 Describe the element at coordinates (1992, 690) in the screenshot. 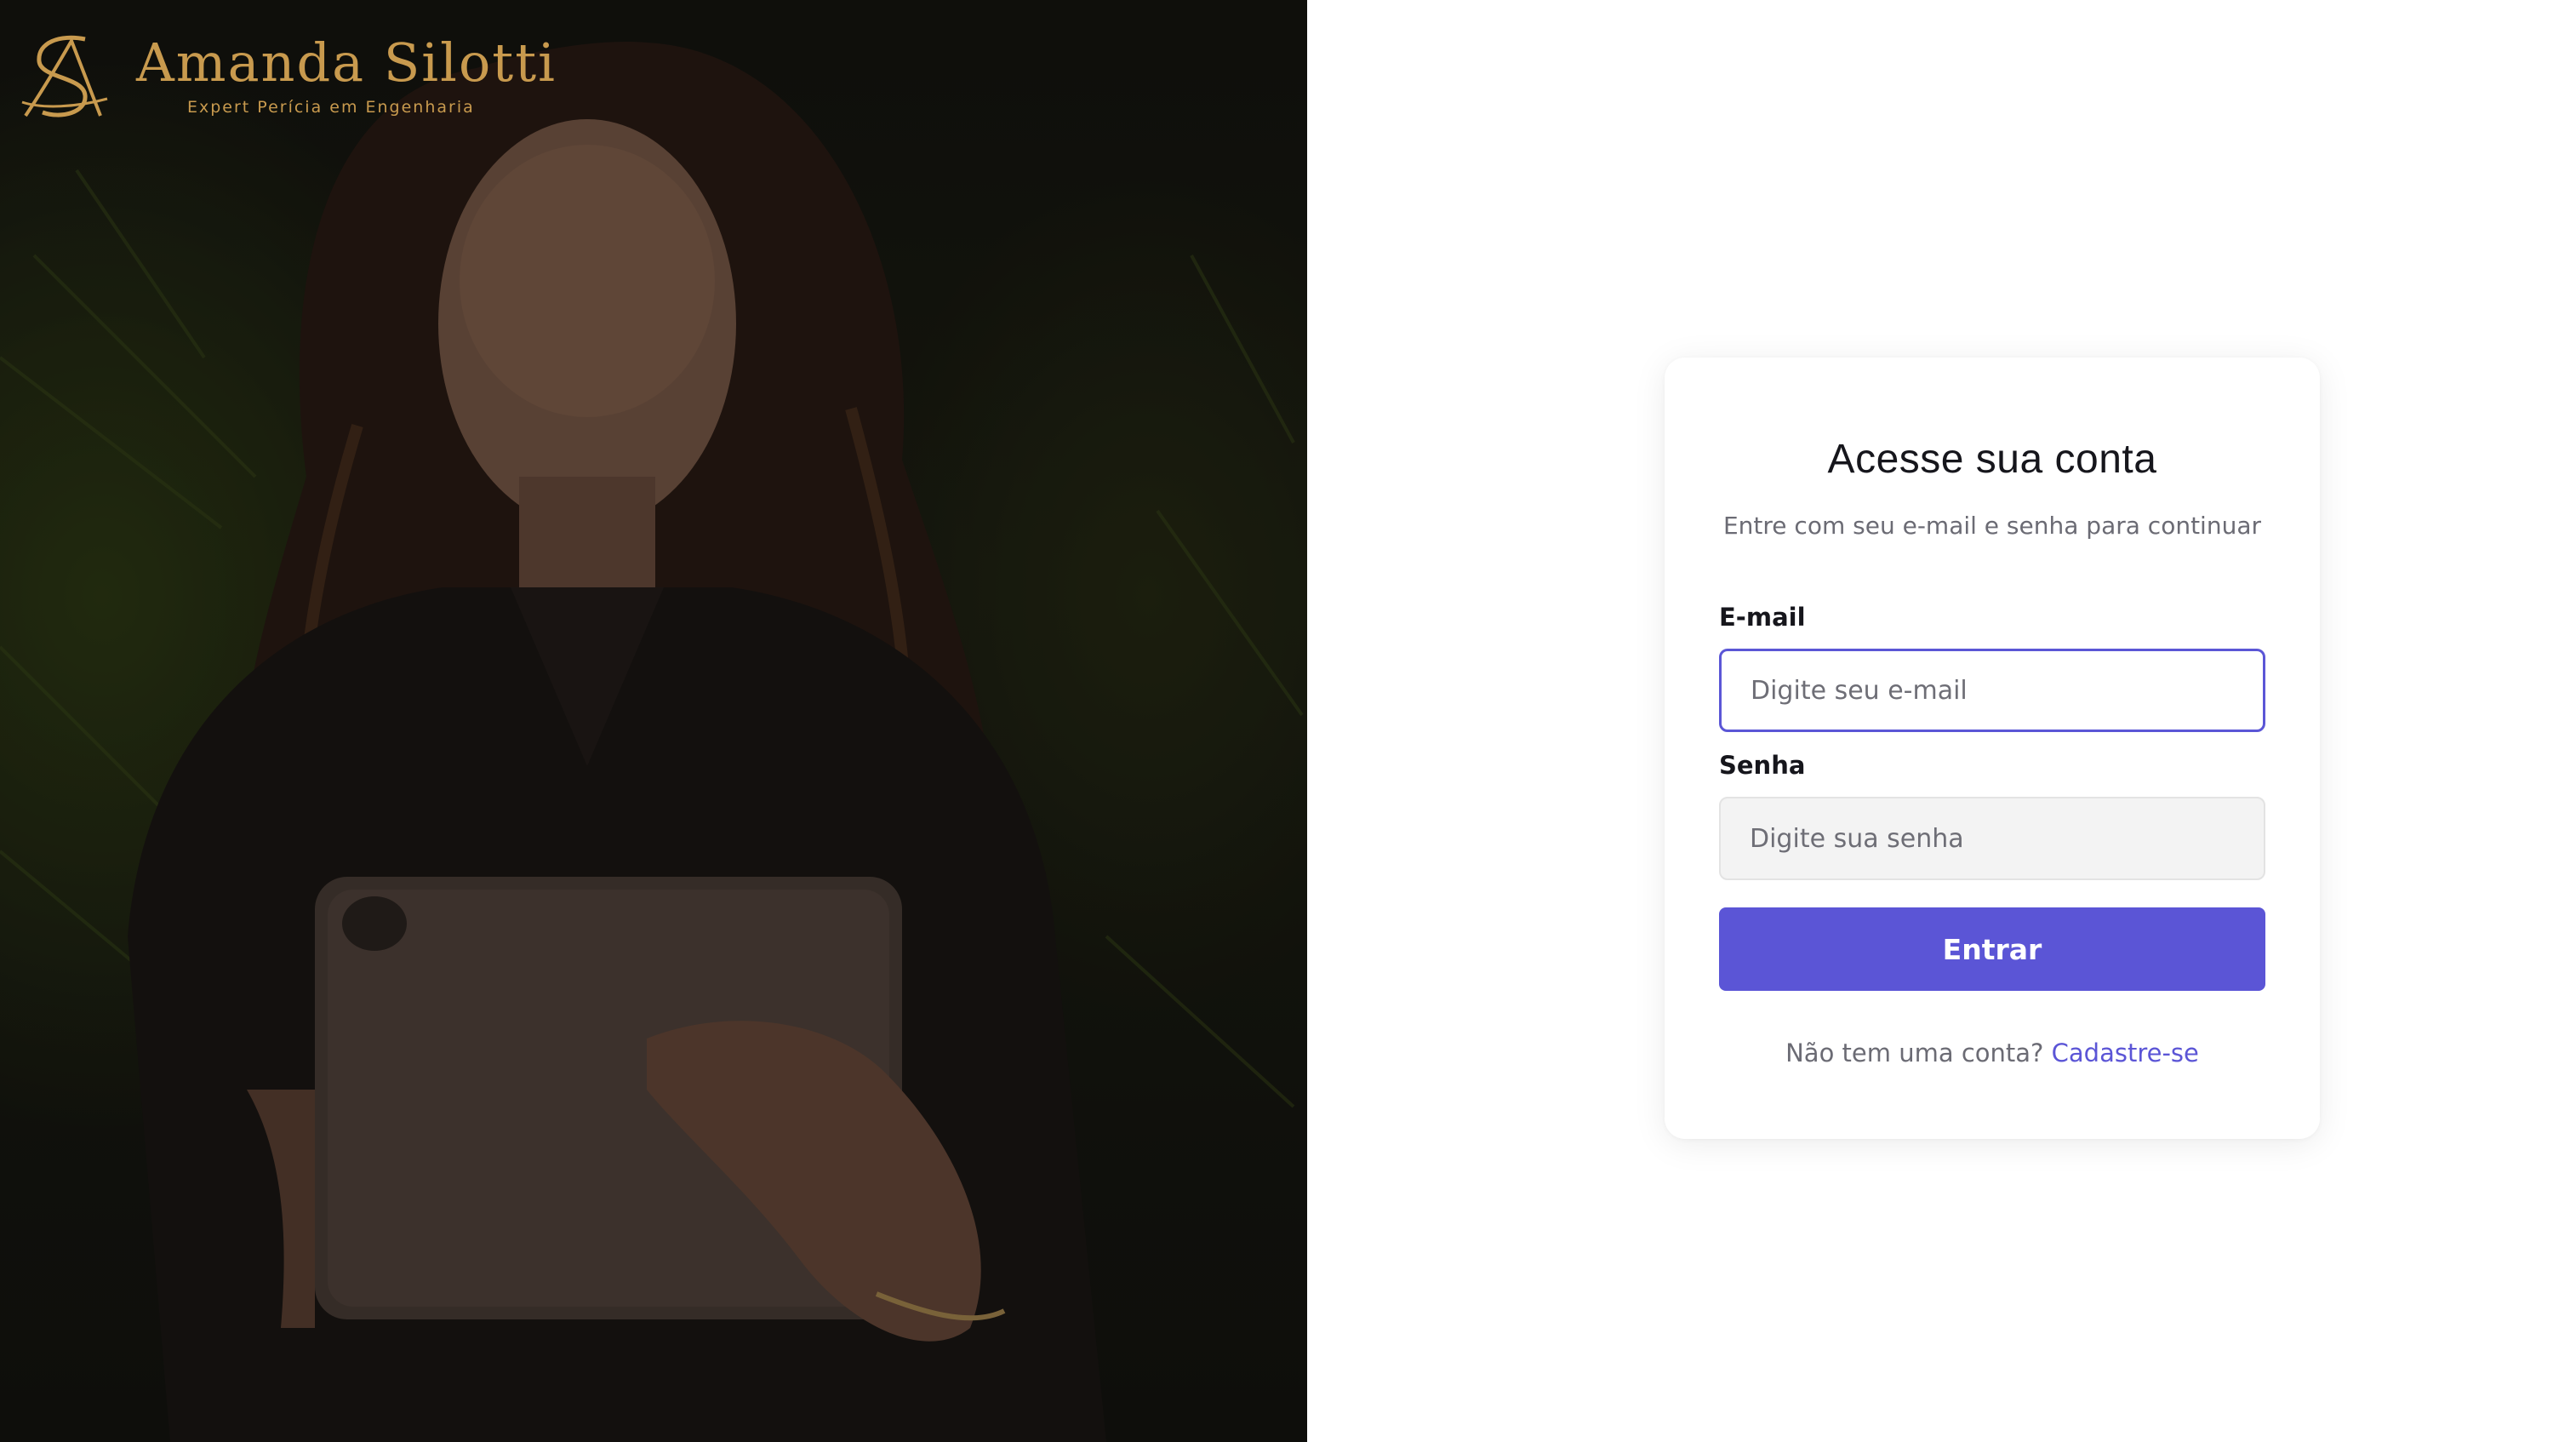

I see `email-field` at that location.